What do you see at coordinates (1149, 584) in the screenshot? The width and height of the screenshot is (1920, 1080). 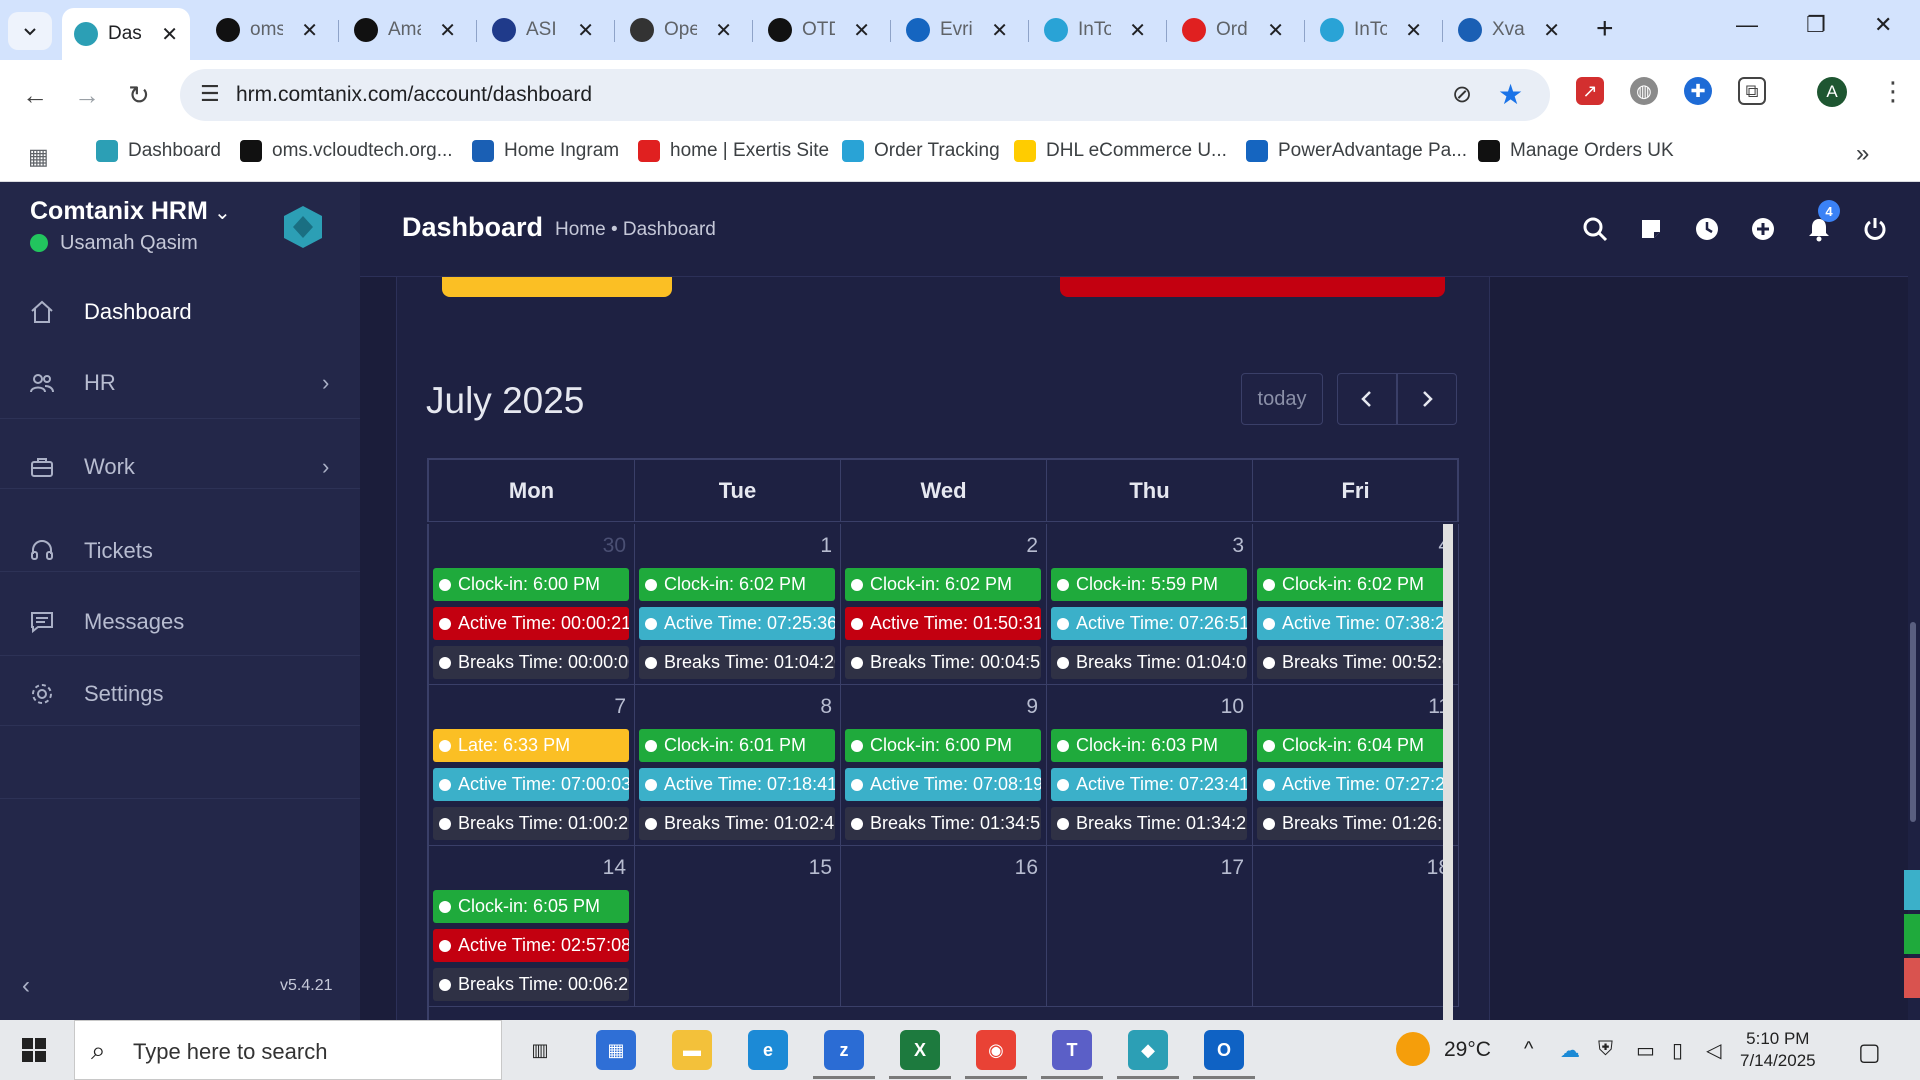 I see `calendar-event: Clock-in: 5:59 PM` at bounding box center [1149, 584].